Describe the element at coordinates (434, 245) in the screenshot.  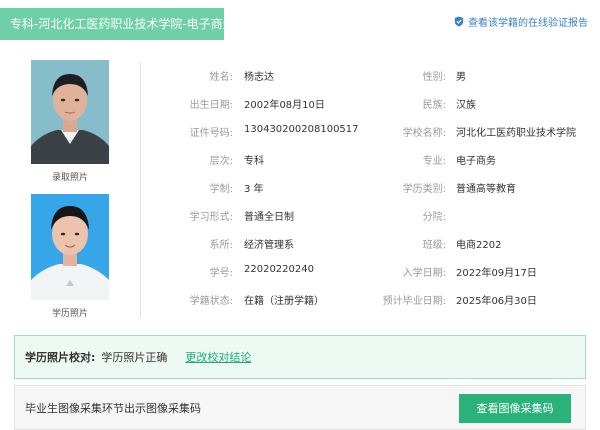
I see `class-label: 班级:` at that location.